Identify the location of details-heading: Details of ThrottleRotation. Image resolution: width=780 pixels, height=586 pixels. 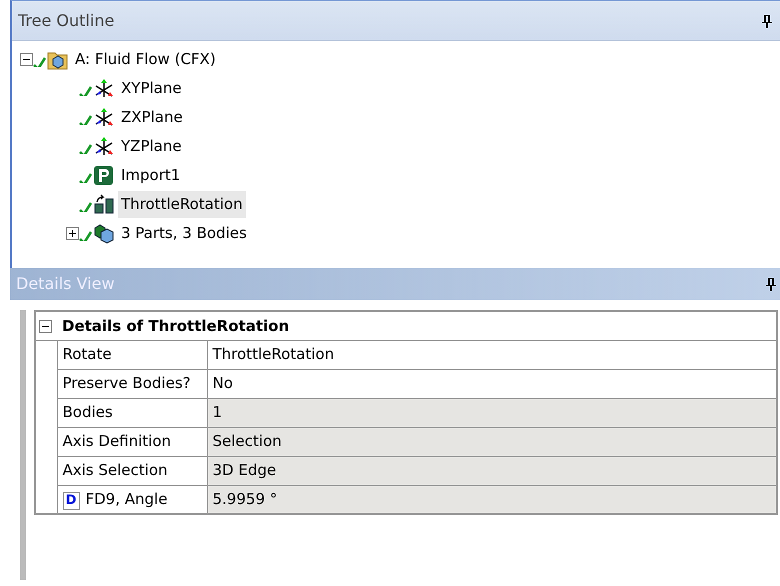
(176, 325).